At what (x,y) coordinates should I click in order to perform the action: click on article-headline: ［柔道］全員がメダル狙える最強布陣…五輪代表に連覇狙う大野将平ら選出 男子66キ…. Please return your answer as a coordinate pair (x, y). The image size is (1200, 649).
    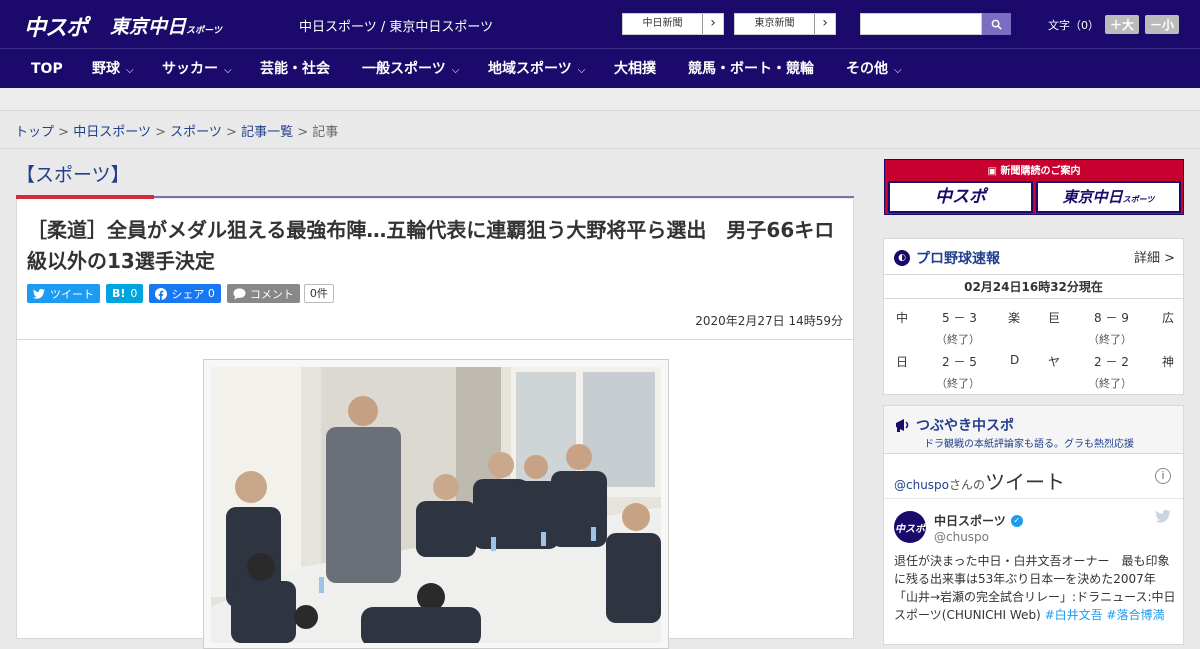
    Looking at the image, I should click on (431, 245).